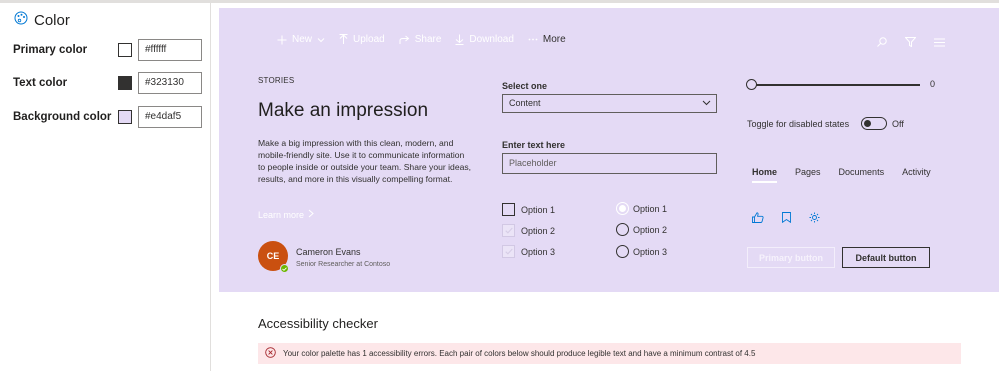  What do you see at coordinates (284, 268) in the screenshot?
I see `presence-available-icon` at bounding box center [284, 268].